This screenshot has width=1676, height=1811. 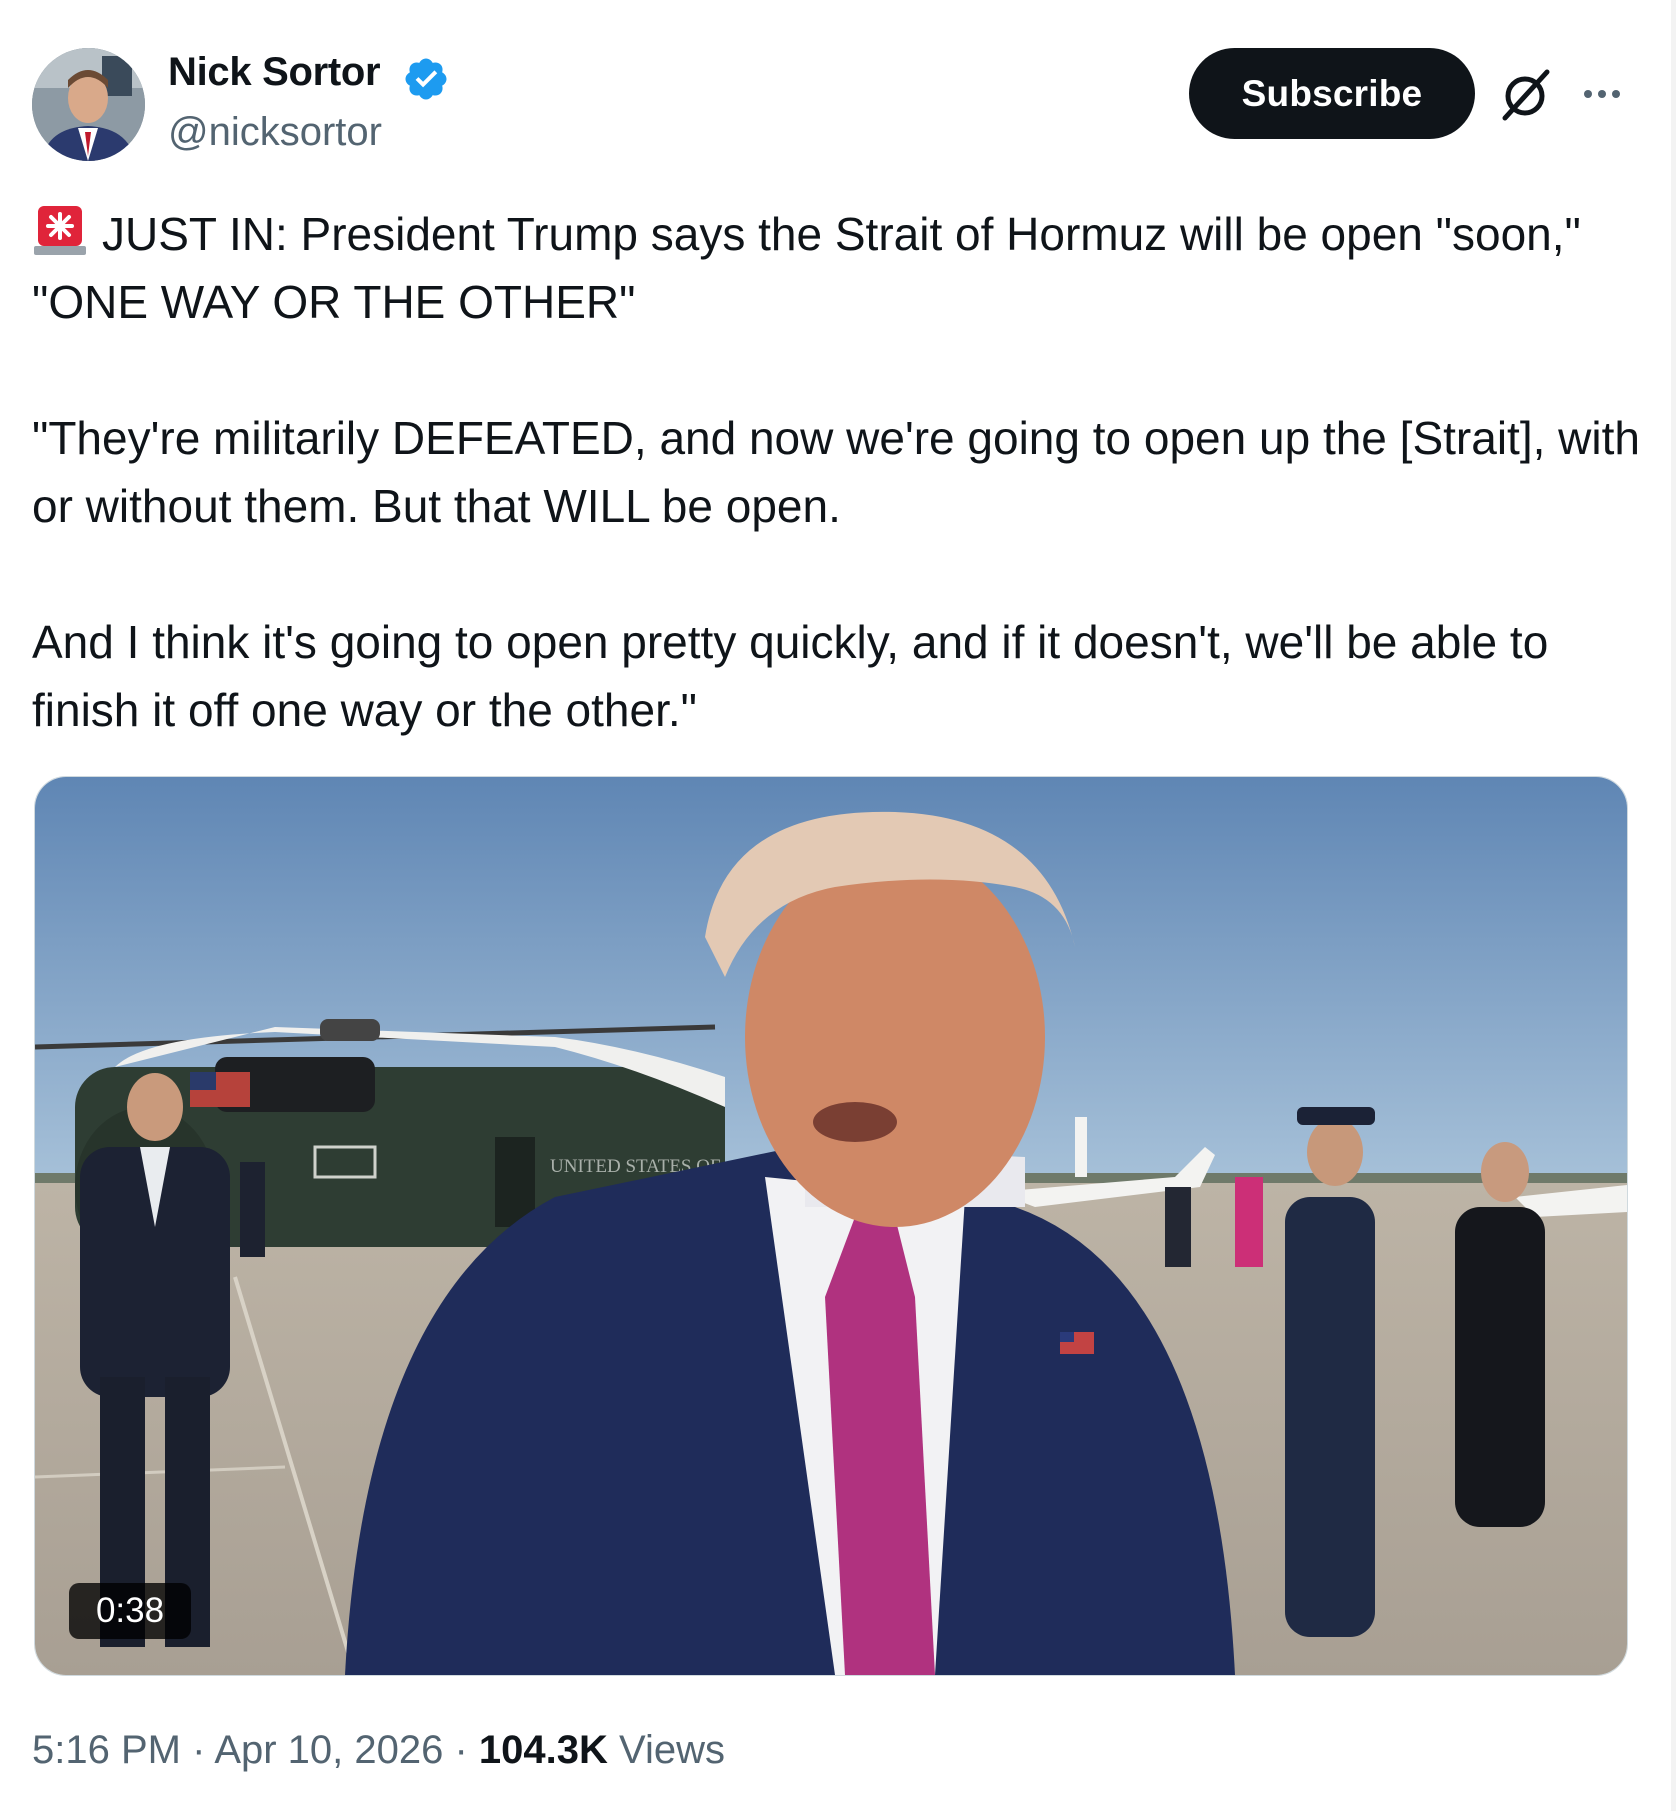 What do you see at coordinates (60, 230) in the screenshot?
I see `rotating-light-icon` at bounding box center [60, 230].